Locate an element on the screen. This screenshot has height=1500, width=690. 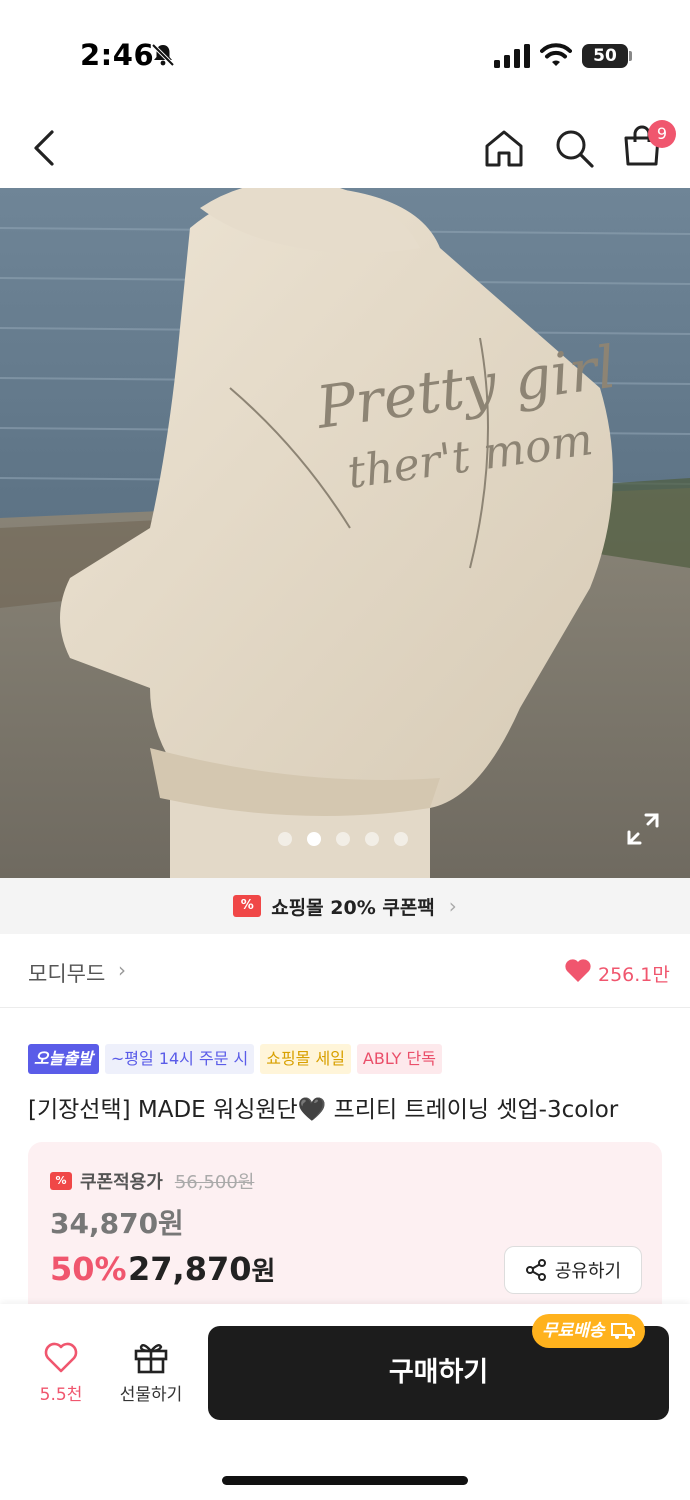
final-price: 27,870원 is located at coordinates (201, 1269).